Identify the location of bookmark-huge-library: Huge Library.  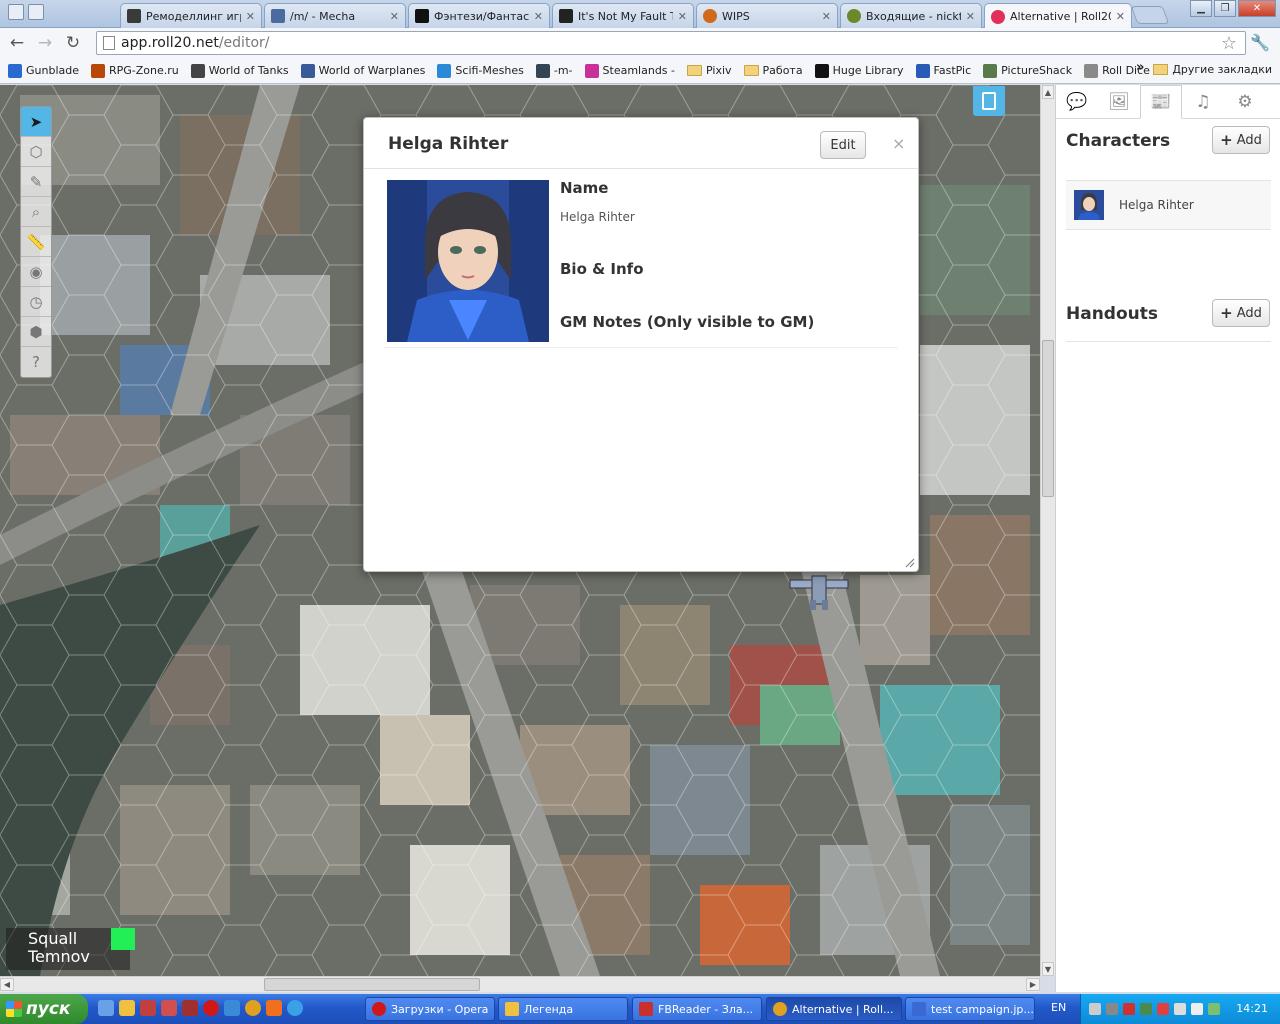
(859, 70).